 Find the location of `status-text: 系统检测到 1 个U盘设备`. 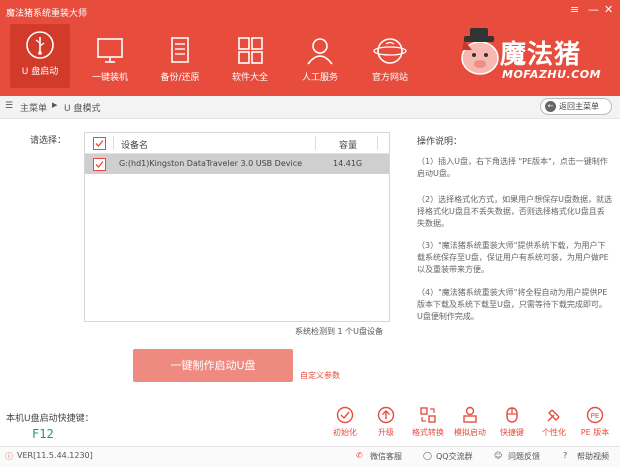

status-text: 系统检测到 1 个U盘设备 is located at coordinates (339, 331).